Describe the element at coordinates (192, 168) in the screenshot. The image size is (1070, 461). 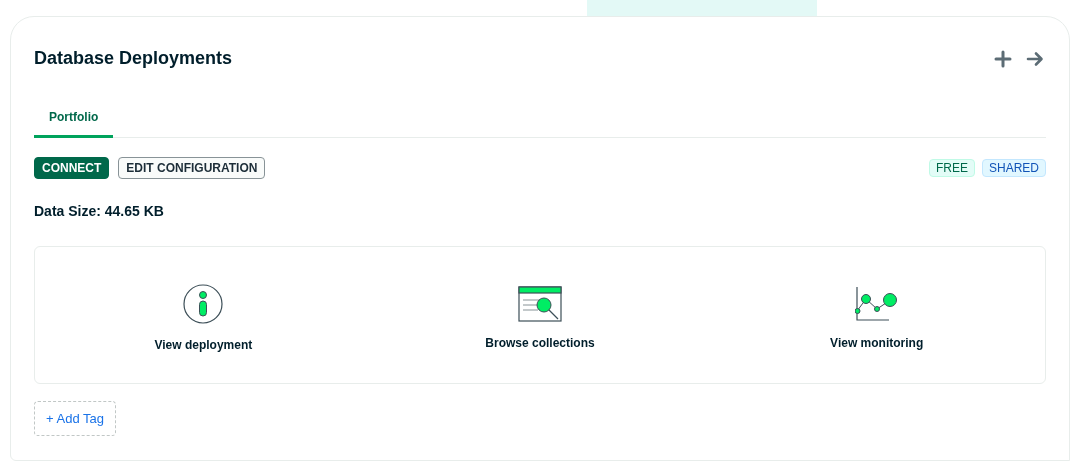
I see `edit-configuration-button: EDIT CONFIGURATION` at that location.